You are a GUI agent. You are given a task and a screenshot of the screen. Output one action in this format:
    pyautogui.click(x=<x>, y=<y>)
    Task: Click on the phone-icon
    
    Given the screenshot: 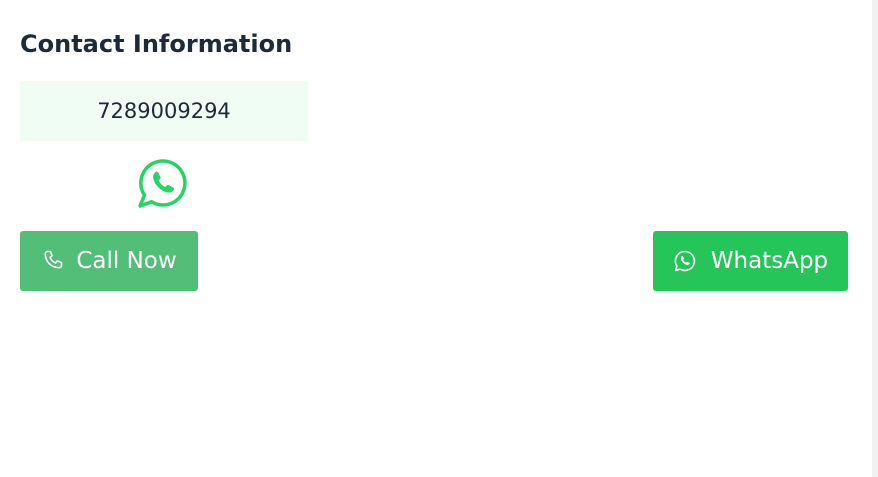 What is the action you would take?
    pyautogui.click(x=53, y=261)
    